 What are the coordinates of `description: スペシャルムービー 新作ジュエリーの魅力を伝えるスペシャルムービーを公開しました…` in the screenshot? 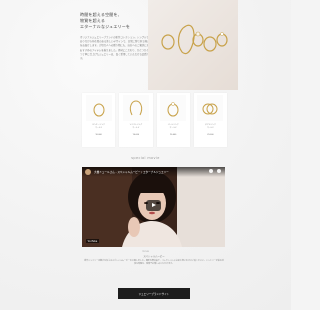 It's located at (154, 260).